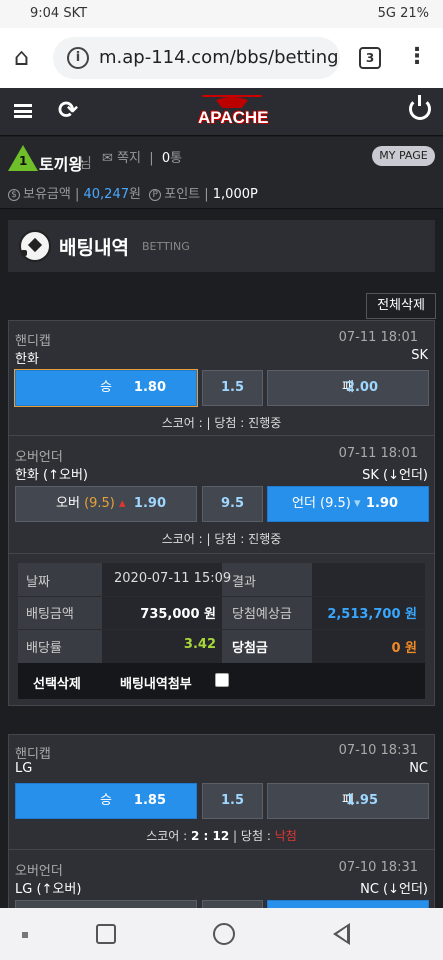 The width and height of the screenshot is (443, 960). Describe the element at coordinates (133, 192) in the screenshot. I see `balance-row: $ 보유금액 | 40,247원 P 포인트 | 1,000P` at that location.